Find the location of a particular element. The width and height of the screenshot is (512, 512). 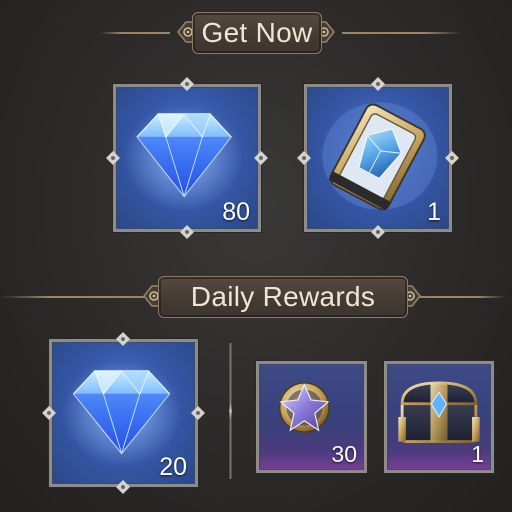

daily-rewards-plate: Daily Rewards is located at coordinates (283, 297).